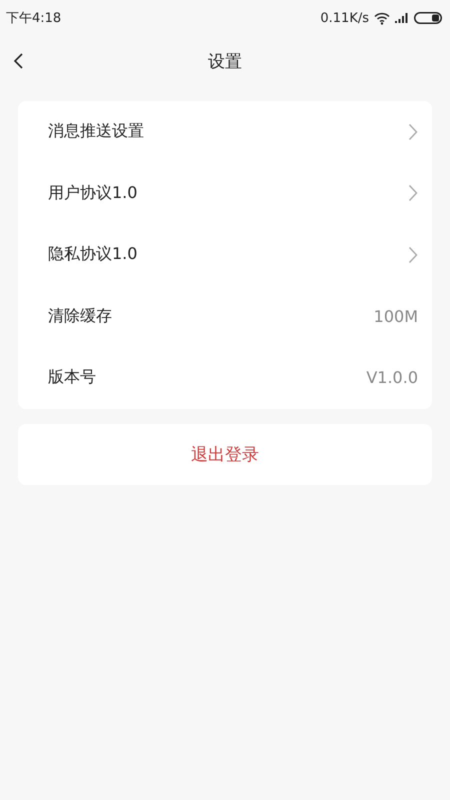 The height and width of the screenshot is (800, 450). I want to click on network-speed: 0.11K/s, so click(344, 18).